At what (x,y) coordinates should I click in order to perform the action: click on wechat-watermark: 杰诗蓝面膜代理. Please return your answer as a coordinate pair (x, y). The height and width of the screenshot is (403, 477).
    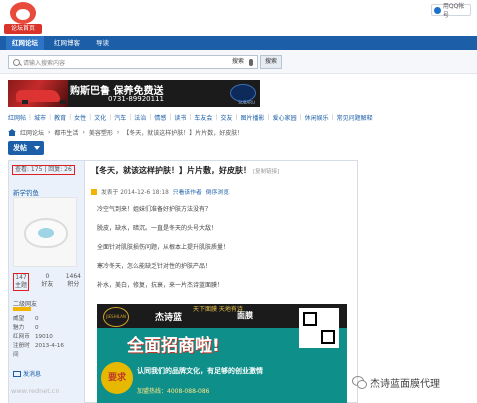
    Looking at the image, I should click on (413, 382).